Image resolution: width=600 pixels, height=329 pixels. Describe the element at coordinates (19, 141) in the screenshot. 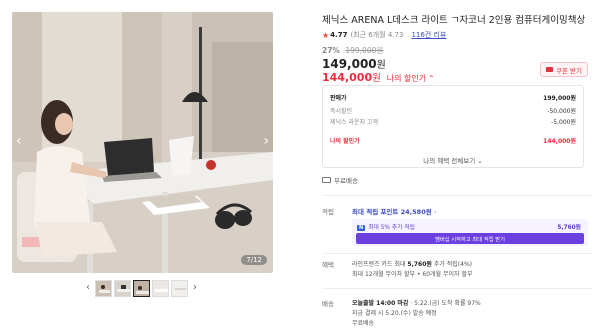

I see `photo-prev-button: ‹` at that location.